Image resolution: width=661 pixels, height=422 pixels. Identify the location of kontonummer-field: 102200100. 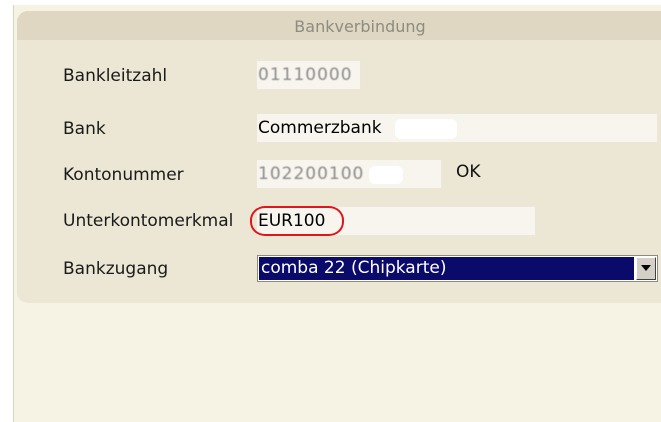
(349, 174).